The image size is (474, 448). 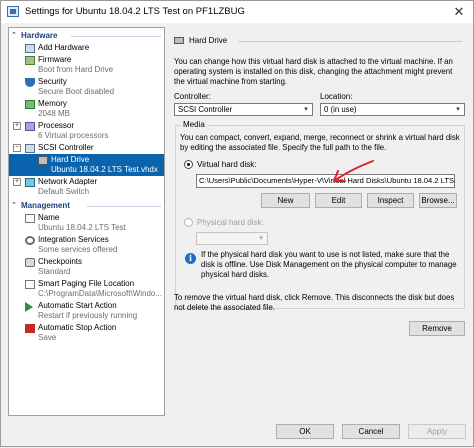 I want to click on info-icon: i, so click(x=190, y=258).